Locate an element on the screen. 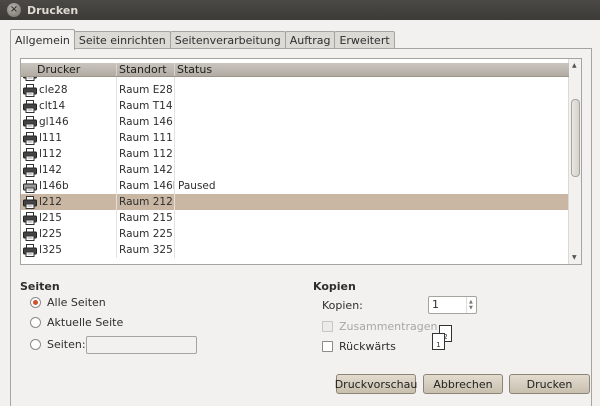 The image size is (600, 406). radio-current-page-button is located at coordinates (35, 322).